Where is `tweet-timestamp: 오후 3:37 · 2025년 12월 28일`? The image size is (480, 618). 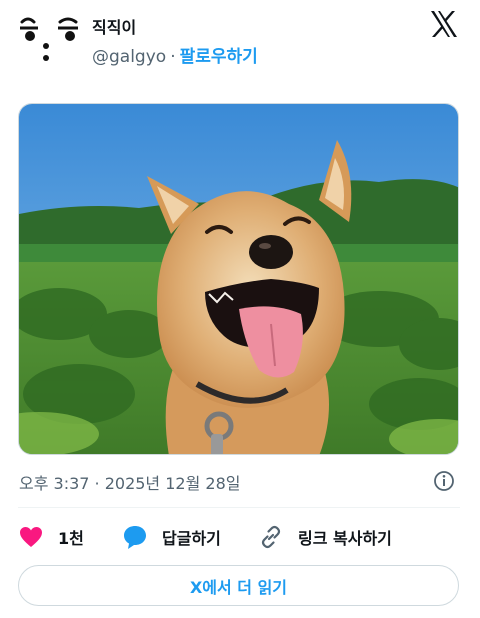
tweet-timestamp: 오후 3:37 · 2025년 12월 28일 is located at coordinates (129, 482).